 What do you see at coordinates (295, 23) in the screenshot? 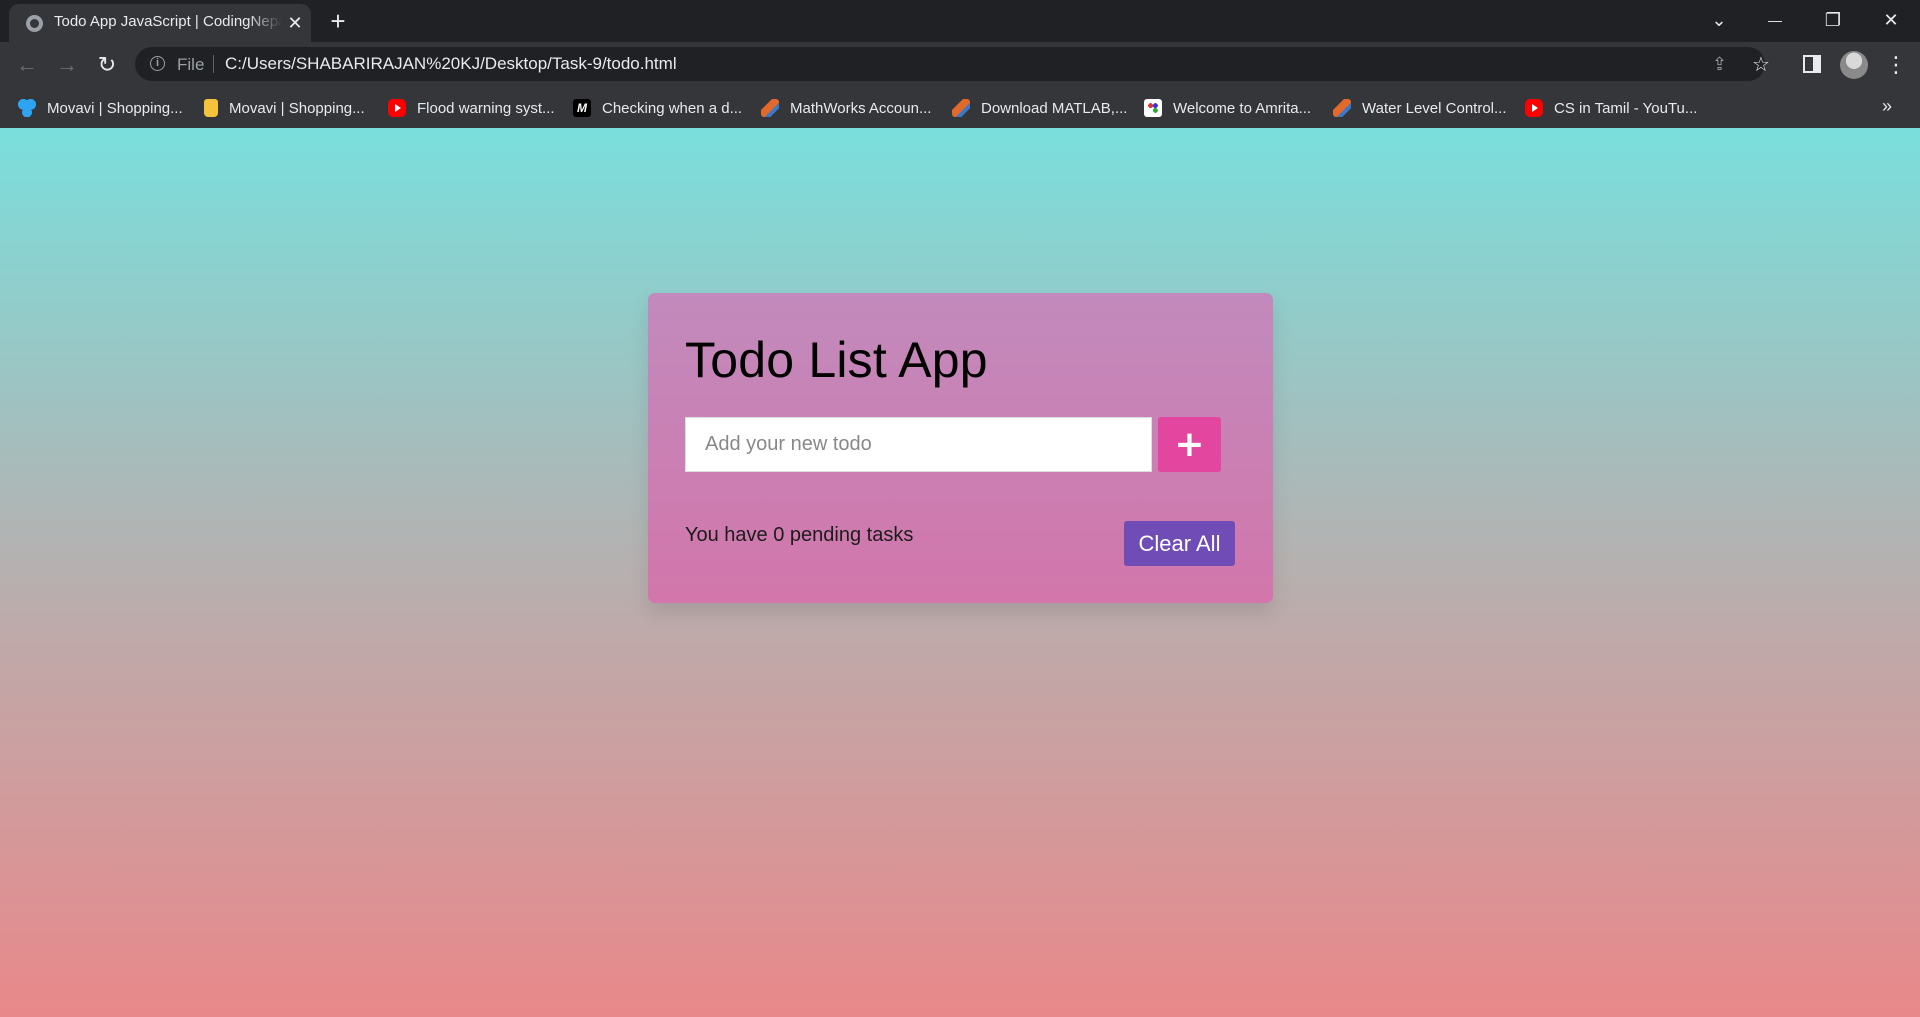
I see `tab-close-icon: ✕` at bounding box center [295, 23].